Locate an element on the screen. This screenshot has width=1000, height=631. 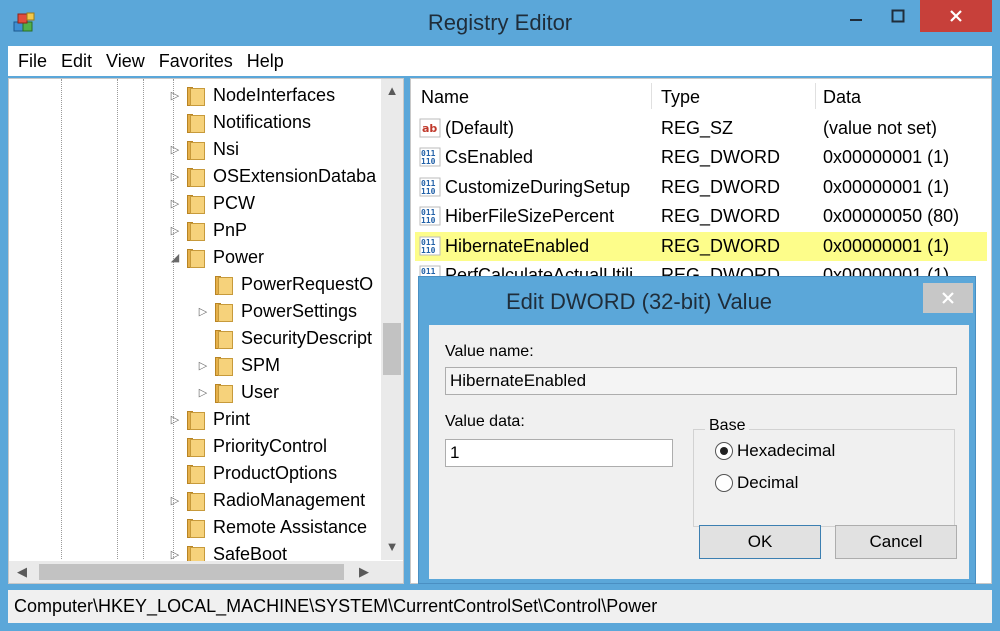
list-row-default: ab (Default) REG_SZ (value not set) is located at coordinates (701, 128).